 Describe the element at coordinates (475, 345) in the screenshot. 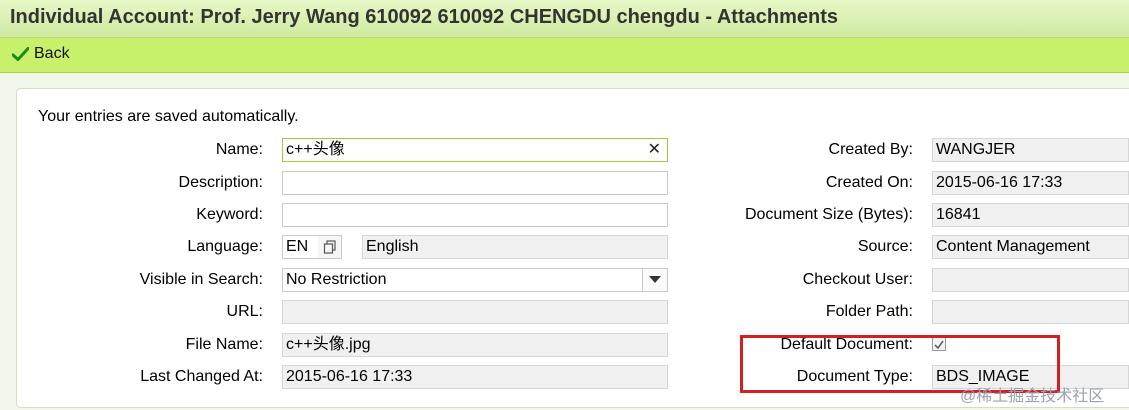

I see `file-name-field: c++头像.jpg` at that location.